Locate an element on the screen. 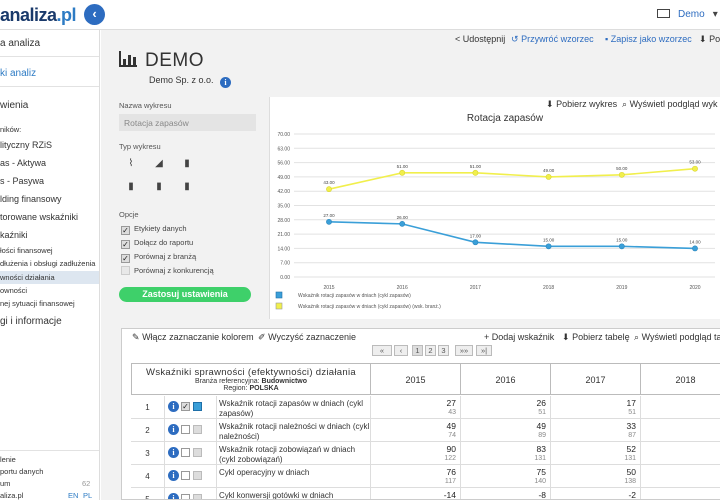 The image size is (720, 500). sidebar-item-reports: wienia is located at coordinates (14, 105).